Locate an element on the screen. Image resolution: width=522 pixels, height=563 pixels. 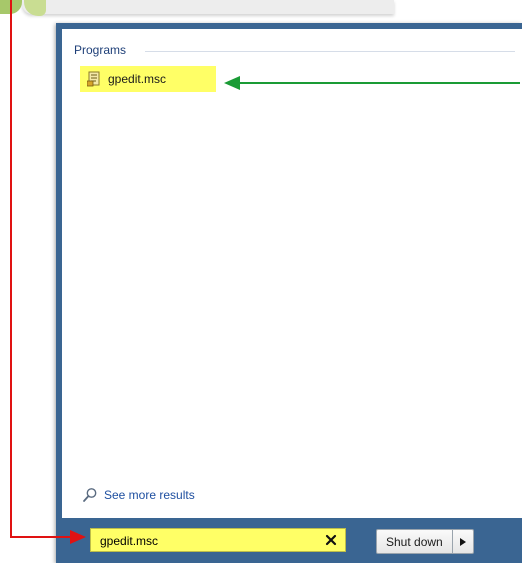
see-more-results-label: See more results is located at coordinates (149, 495).